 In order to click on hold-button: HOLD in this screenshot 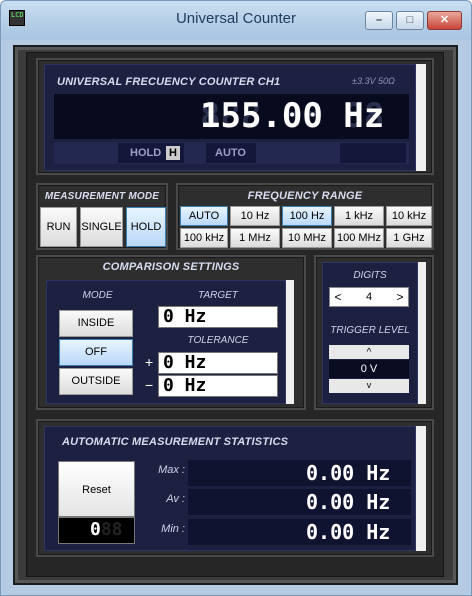, I will do `click(146, 227)`.